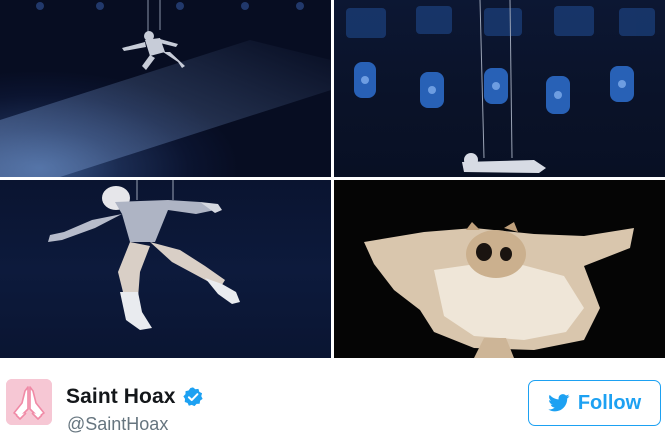 The height and width of the screenshot is (442, 665). Describe the element at coordinates (559, 403) in the screenshot. I see `twitter-bird-icon` at that location.